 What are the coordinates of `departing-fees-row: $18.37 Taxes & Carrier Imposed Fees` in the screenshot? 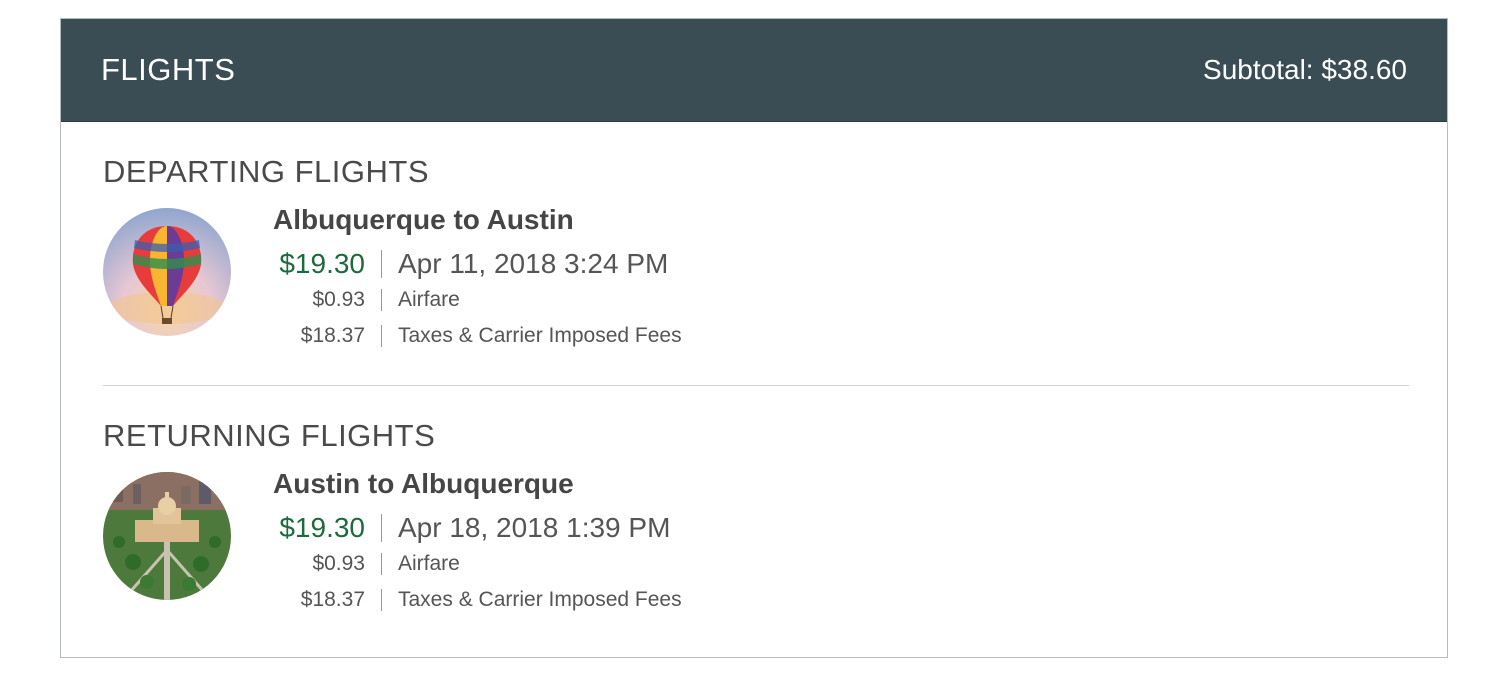 It's located at (477, 336).